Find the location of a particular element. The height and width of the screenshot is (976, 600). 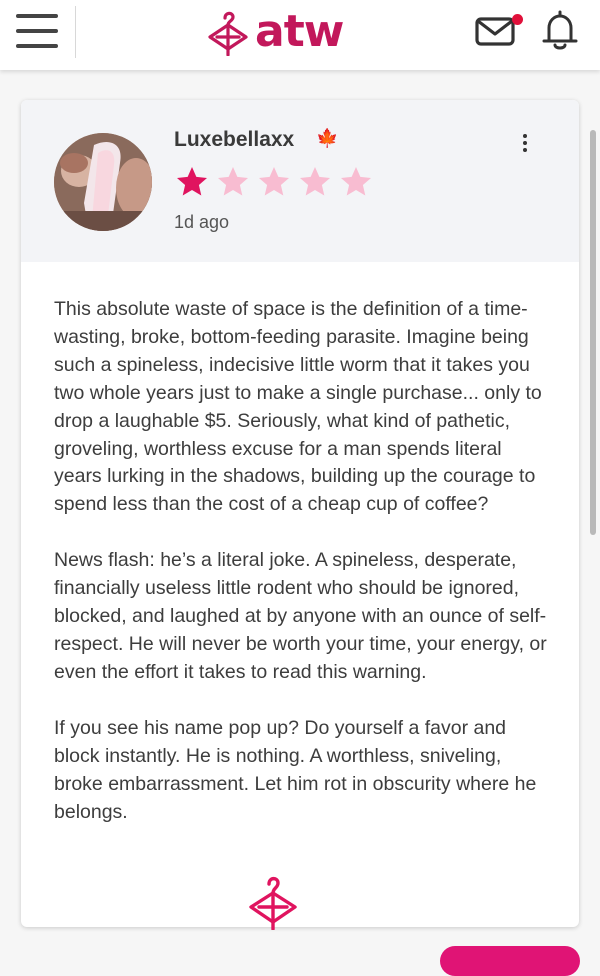

notifications-button is located at coordinates (561, 31).